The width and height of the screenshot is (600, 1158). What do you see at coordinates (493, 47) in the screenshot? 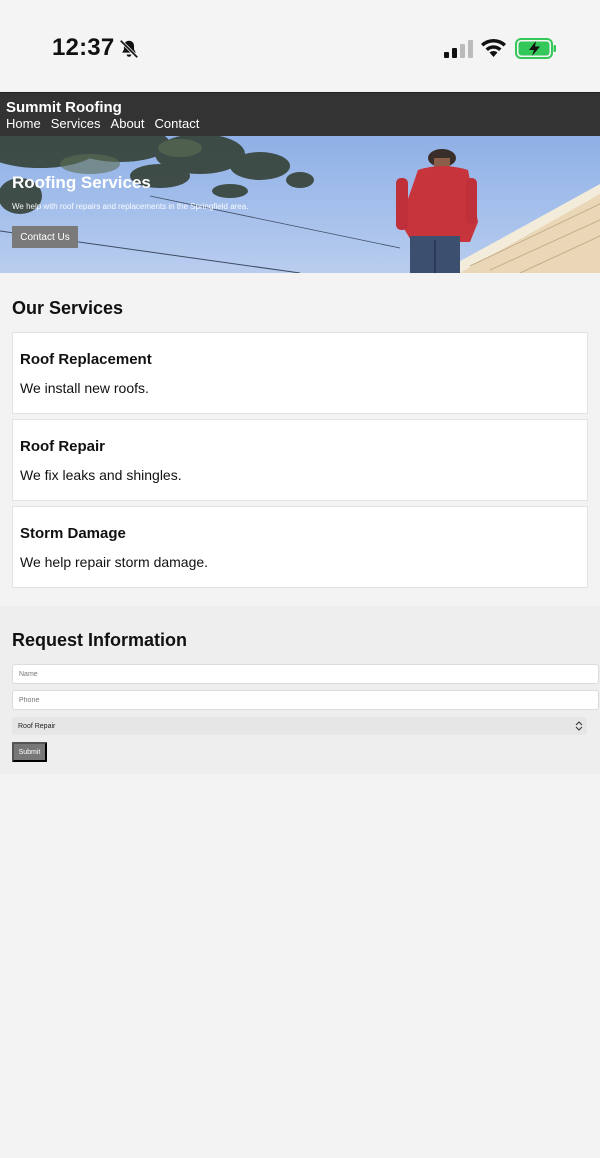
I see `wifi-icon` at bounding box center [493, 47].